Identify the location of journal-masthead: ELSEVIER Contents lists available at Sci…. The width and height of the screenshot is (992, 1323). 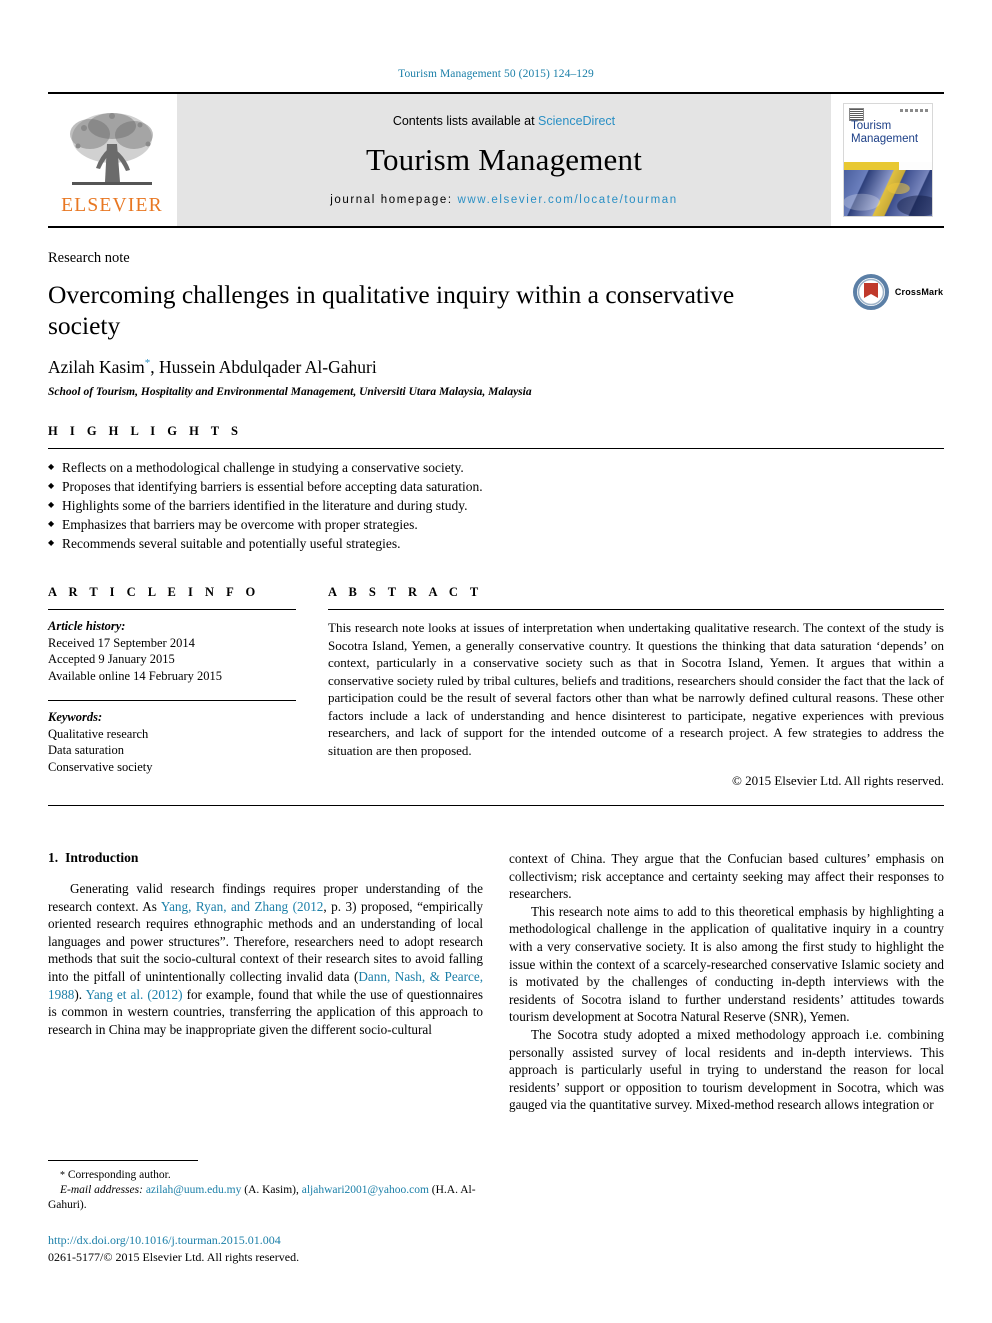
(496, 160).